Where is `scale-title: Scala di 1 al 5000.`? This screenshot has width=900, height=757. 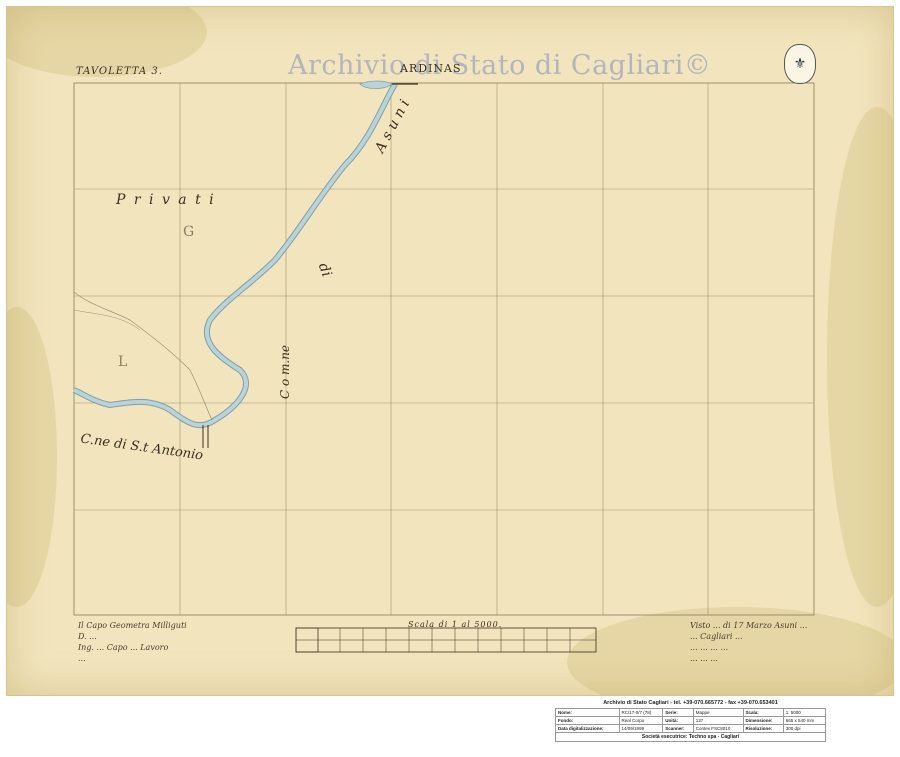 scale-title: Scala di 1 al 5000. is located at coordinates (455, 624).